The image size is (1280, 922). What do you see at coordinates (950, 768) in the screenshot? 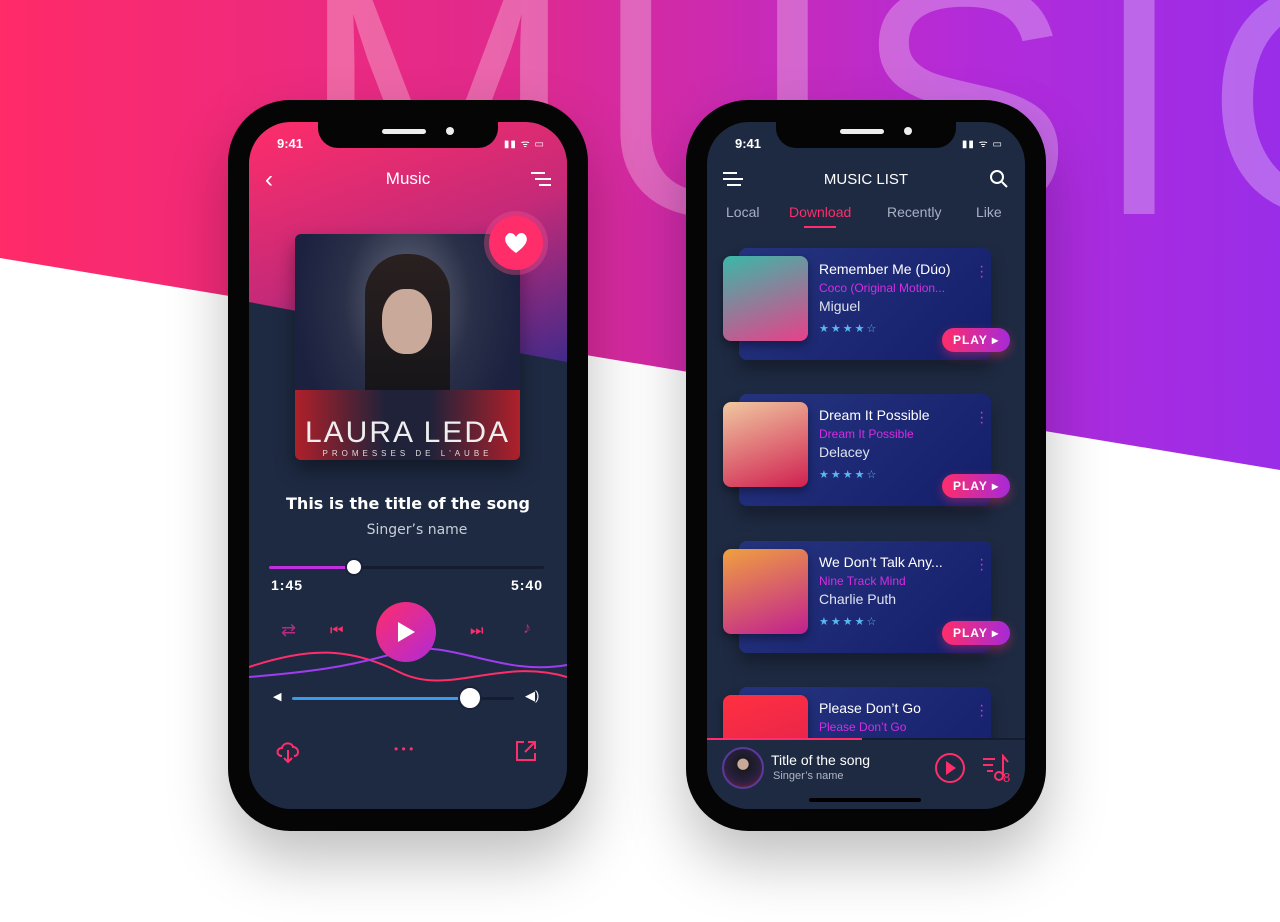
I see `mini-play-button` at bounding box center [950, 768].